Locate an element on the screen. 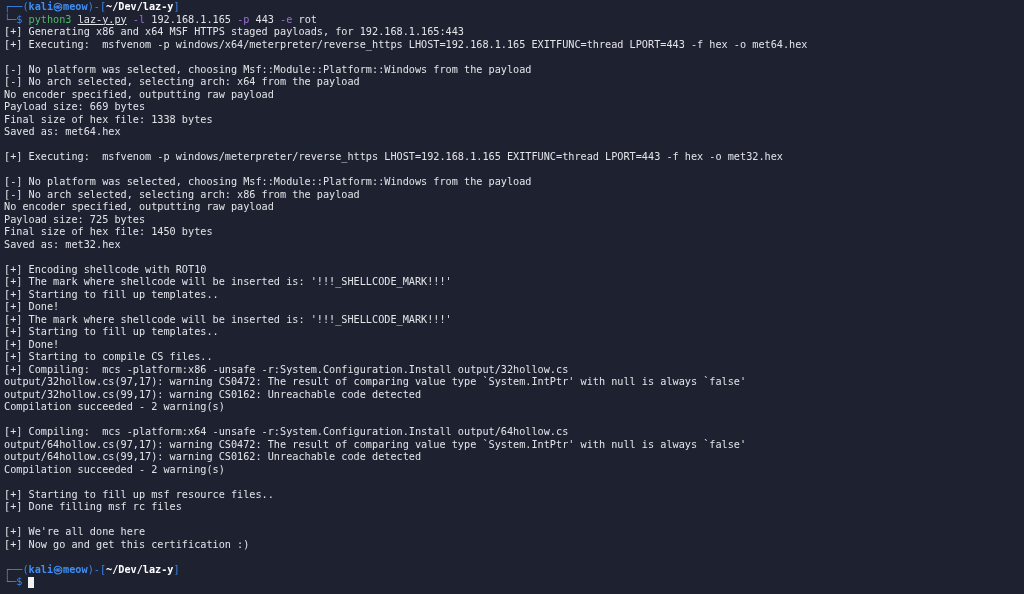 The width and height of the screenshot is (1024, 594). output-line: output/32hollow.cs(99,17): warning CS0162: Unreachable code detected is located at coordinates (213, 394).